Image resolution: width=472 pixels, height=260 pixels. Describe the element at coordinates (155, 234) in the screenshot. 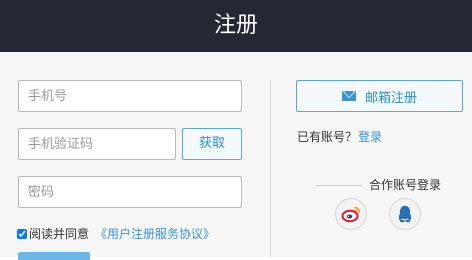

I see `user-agreement-link: 《用户注册服务协议》` at that location.